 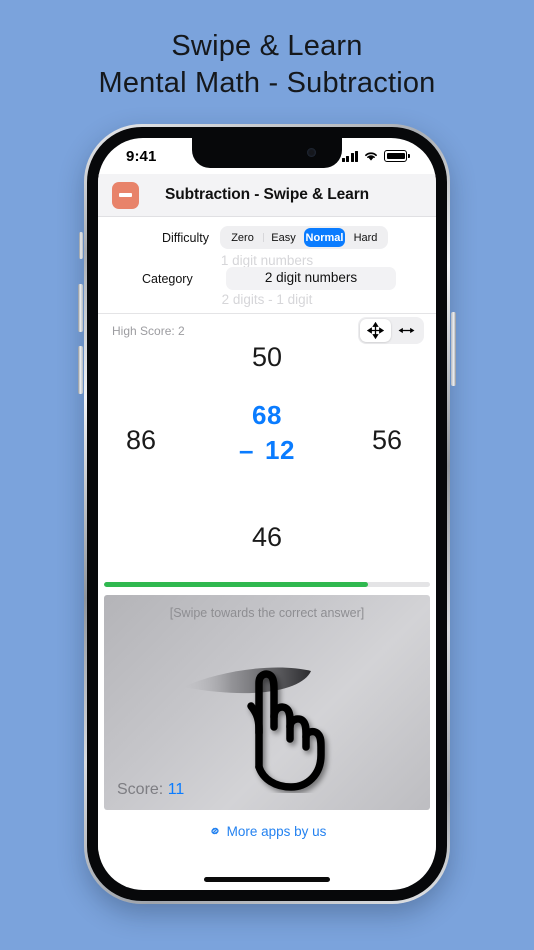 I want to click on progress-track, so click(x=267, y=584).